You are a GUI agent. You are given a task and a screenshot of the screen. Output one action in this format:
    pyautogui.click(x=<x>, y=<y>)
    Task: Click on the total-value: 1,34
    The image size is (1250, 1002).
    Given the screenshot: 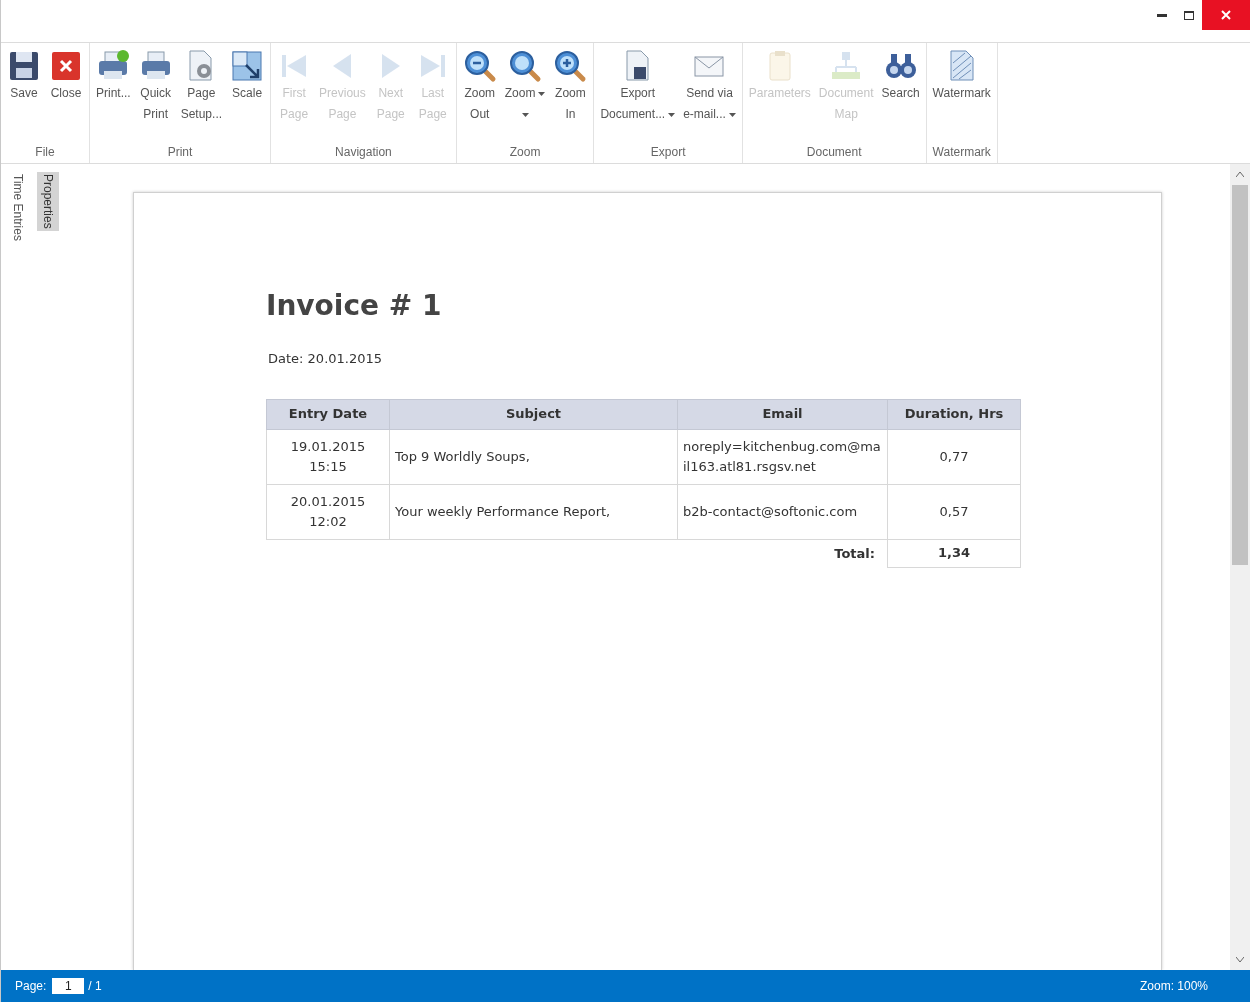 What is the action you would take?
    pyautogui.click(x=954, y=553)
    